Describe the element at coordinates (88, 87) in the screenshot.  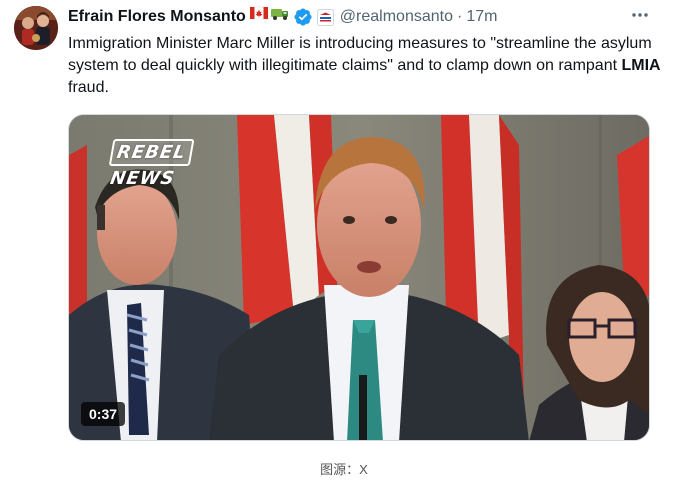
I see `tweet-text-end: fraud.` at that location.